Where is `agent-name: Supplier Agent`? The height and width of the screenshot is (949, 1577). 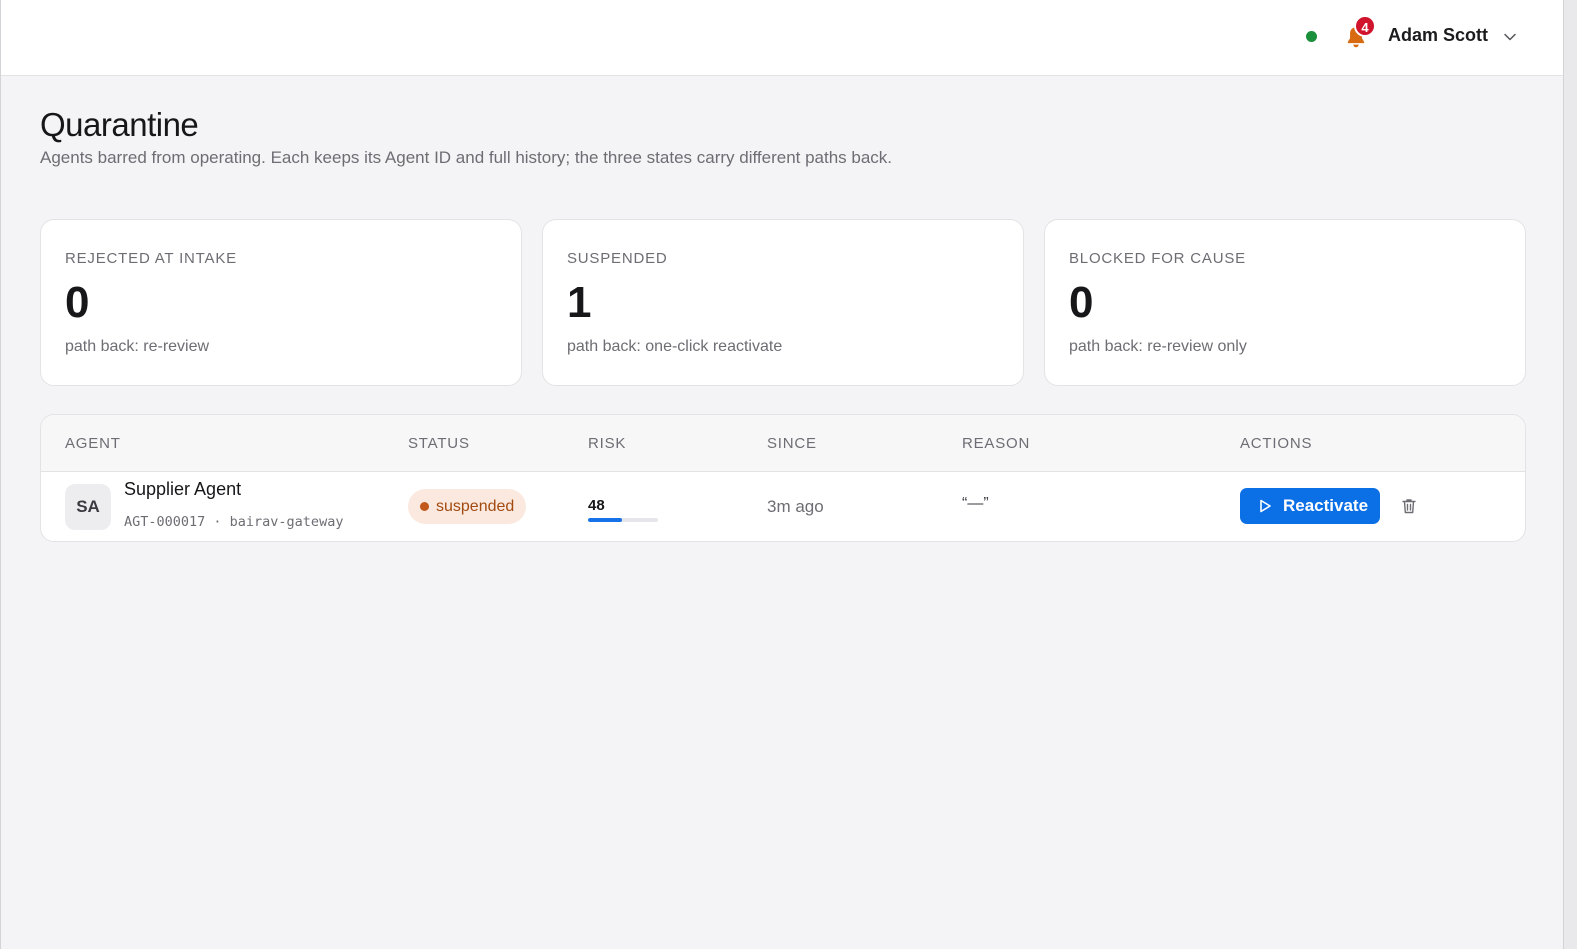 agent-name: Supplier Agent is located at coordinates (182, 489).